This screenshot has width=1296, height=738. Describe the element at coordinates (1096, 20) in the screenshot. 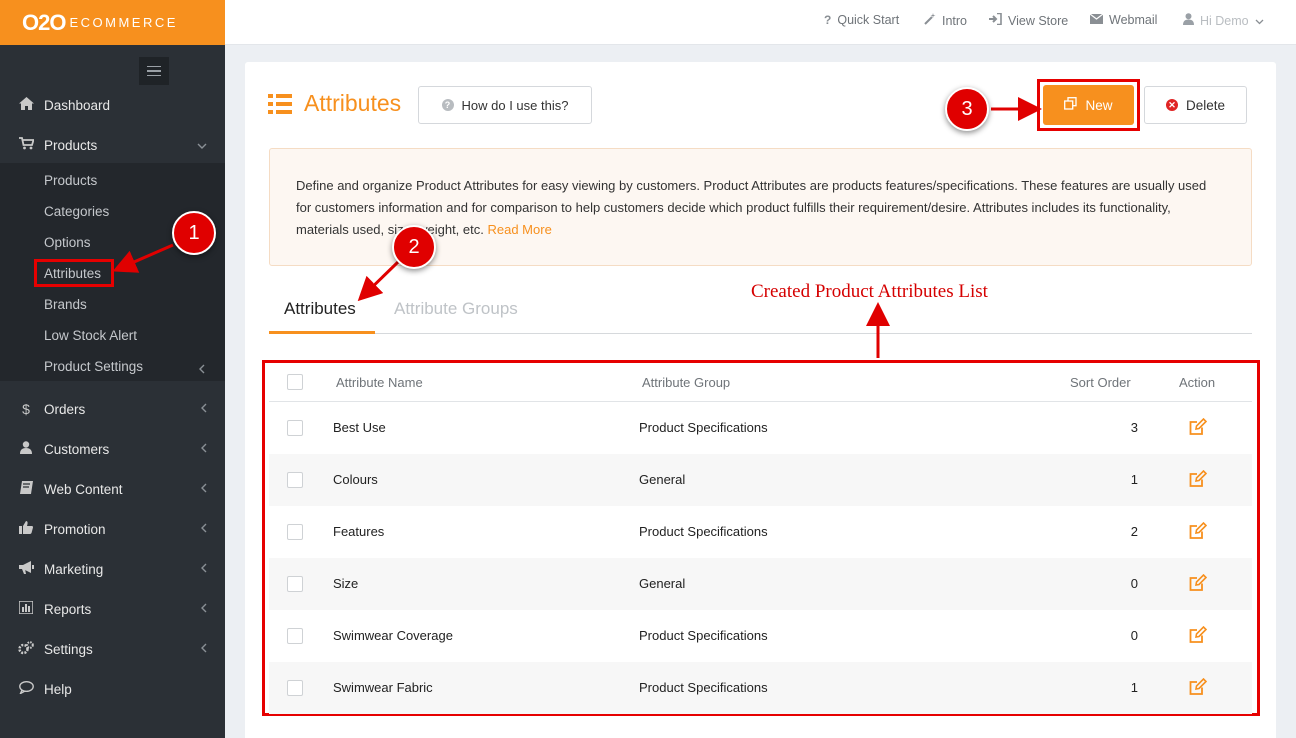

I see `envelope-icon` at that location.